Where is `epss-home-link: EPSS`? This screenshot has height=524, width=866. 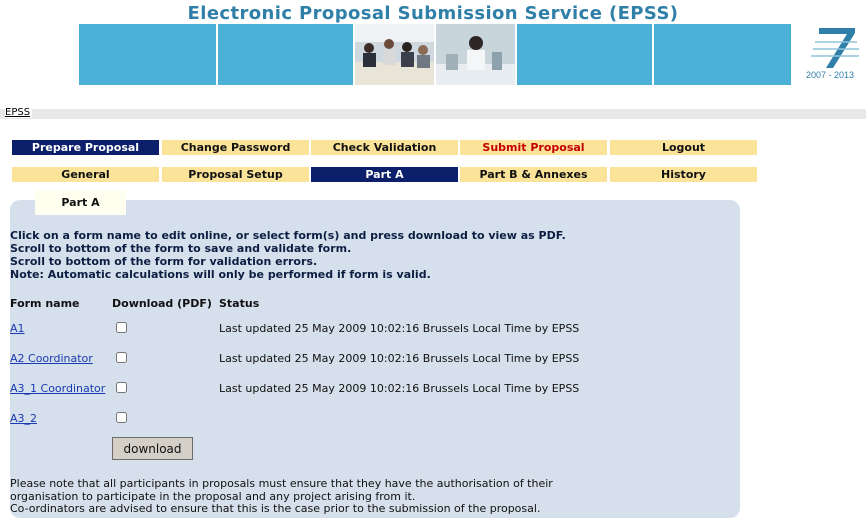 epss-home-link: EPSS is located at coordinates (19, 112).